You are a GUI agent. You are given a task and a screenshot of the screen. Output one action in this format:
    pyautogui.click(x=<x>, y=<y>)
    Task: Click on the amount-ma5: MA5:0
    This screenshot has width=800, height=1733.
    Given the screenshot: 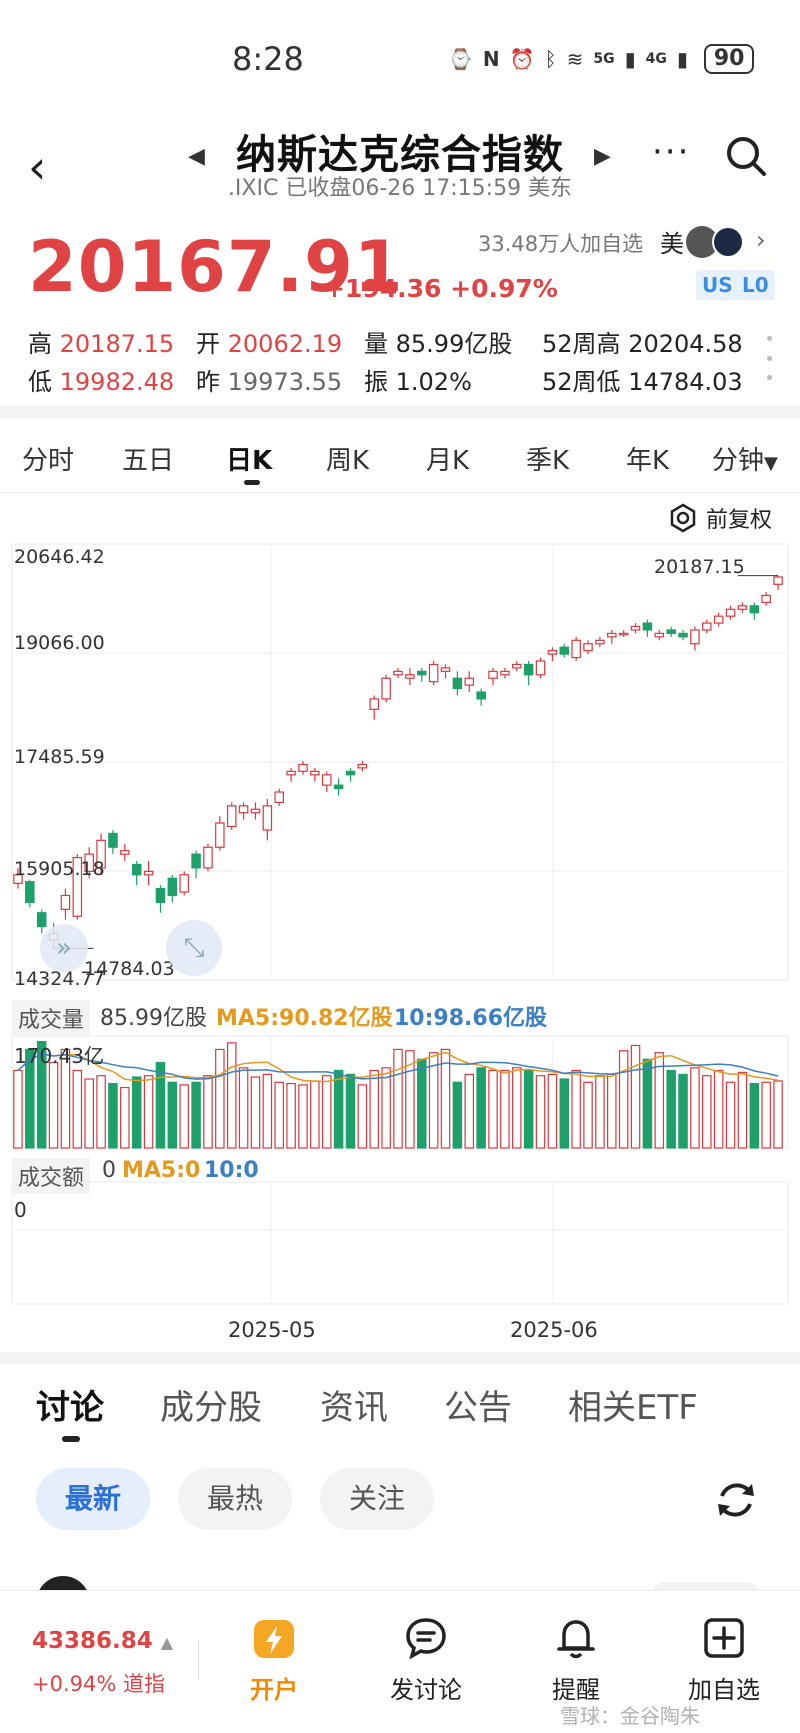 What is the action you would take?
    pyautogui.click(x=161, y=1170)
    